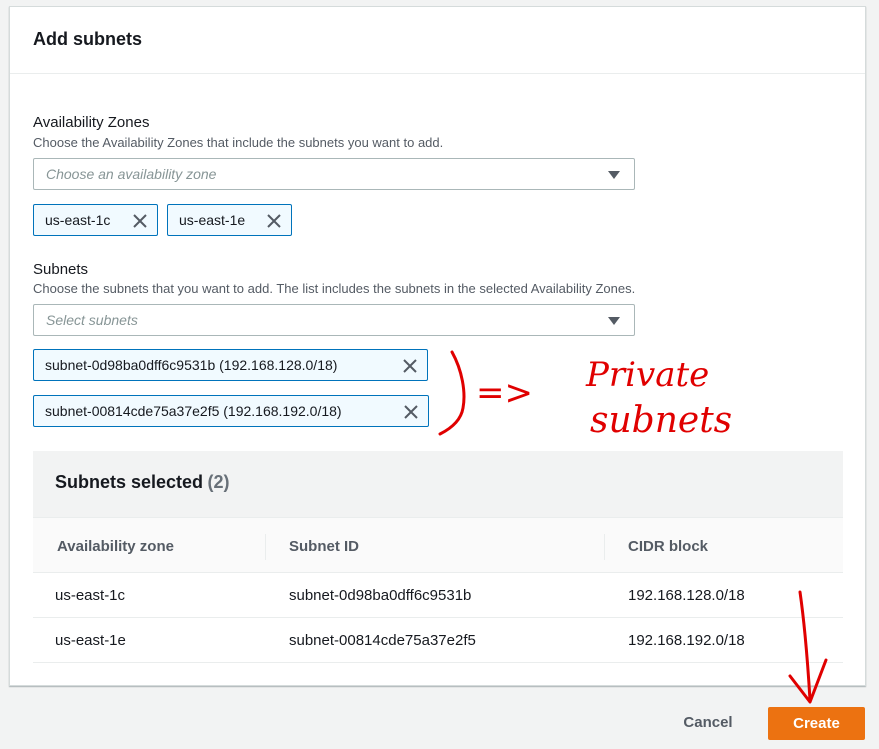  What do you see at coordinates (78, 220) in the screenshot?
I see `az-token-label: us-east-1c` at bounding box center [78, 220].